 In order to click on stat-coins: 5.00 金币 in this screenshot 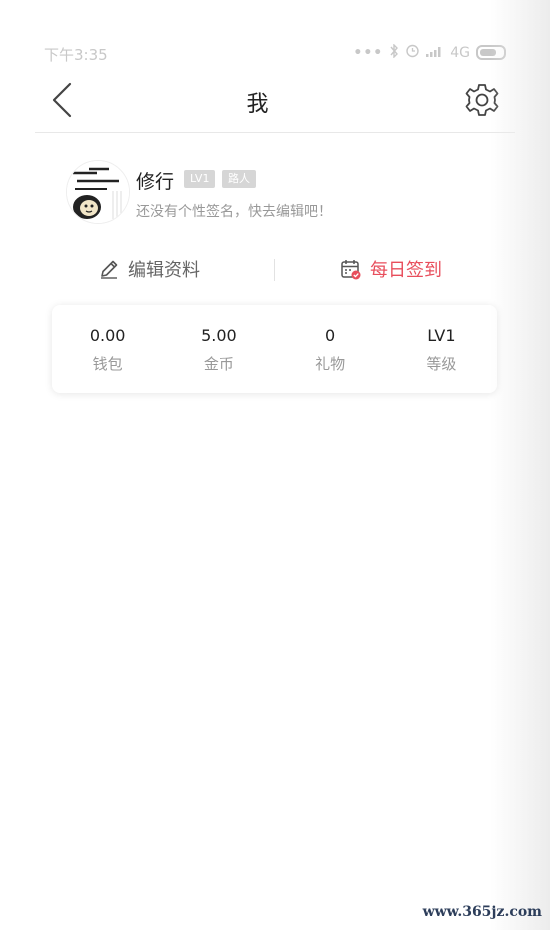, I will do `click(218, 349)`.